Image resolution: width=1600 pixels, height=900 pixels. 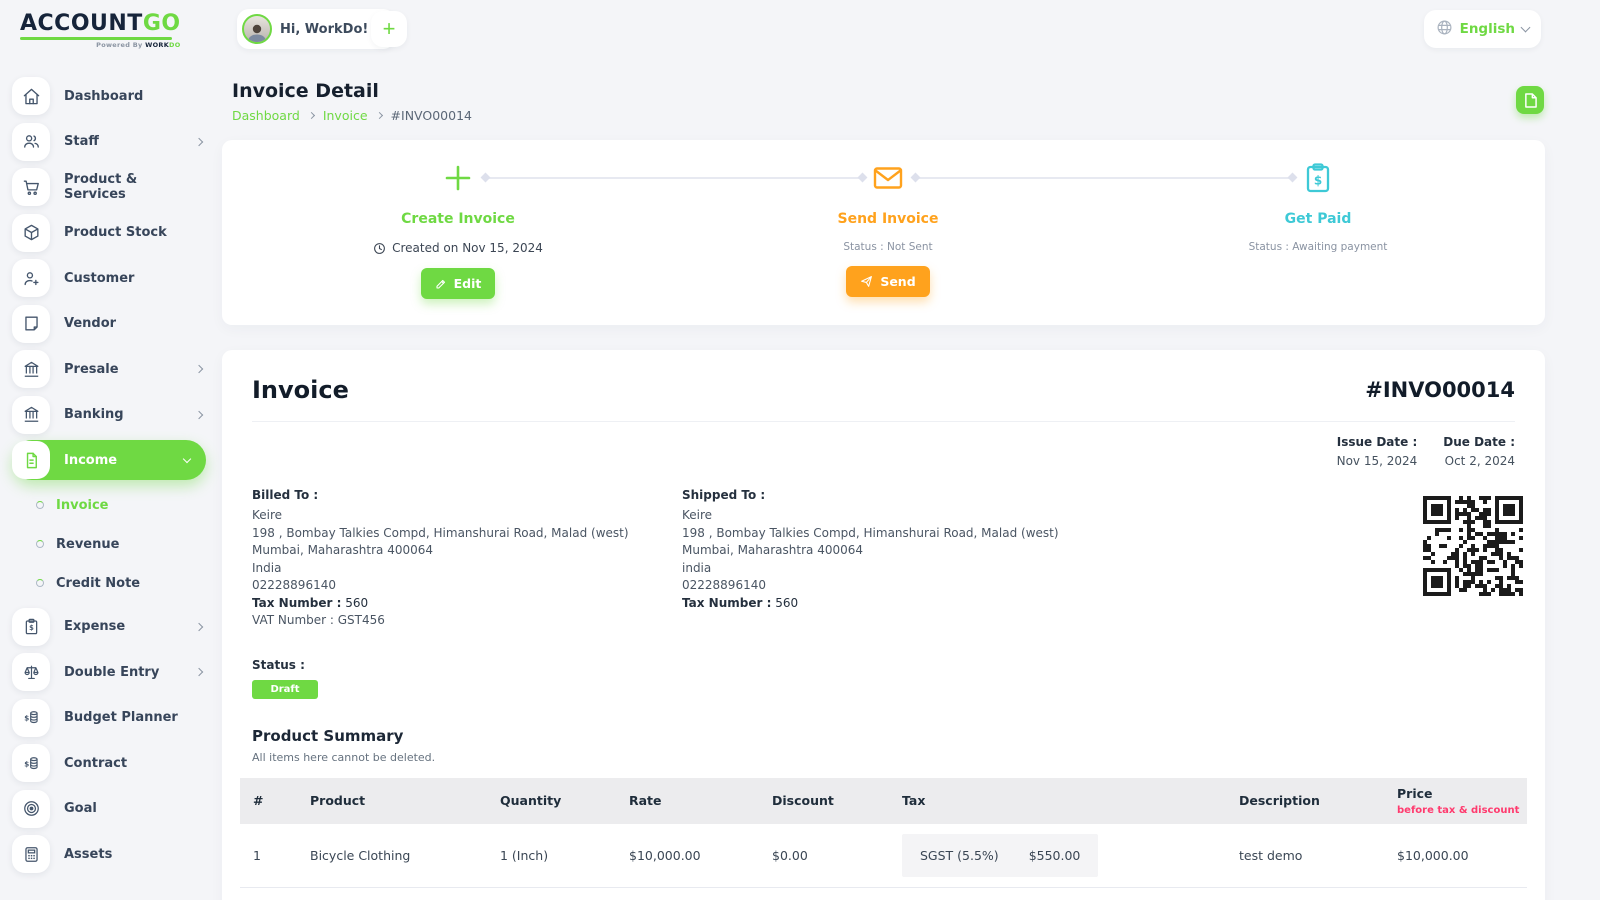 I want to click on total-discount: $0.00, so click(x=837, y=893).